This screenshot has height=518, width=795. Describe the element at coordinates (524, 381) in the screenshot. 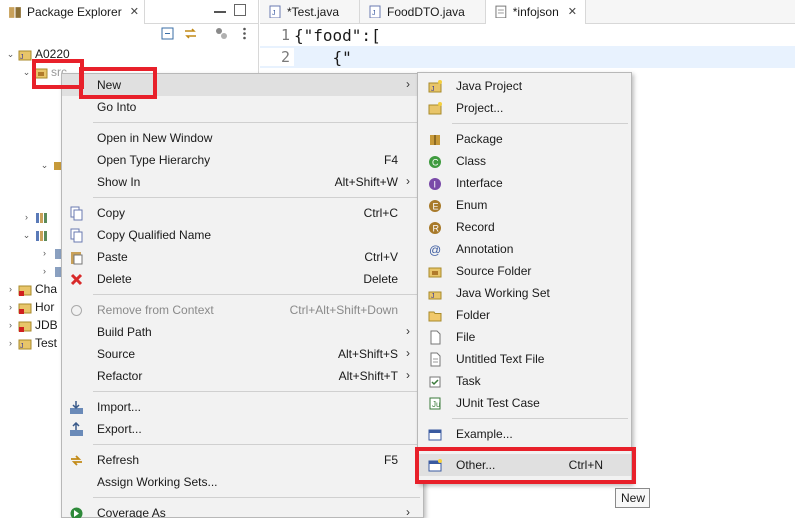

I see `submenu-item-task: Task` at that location.